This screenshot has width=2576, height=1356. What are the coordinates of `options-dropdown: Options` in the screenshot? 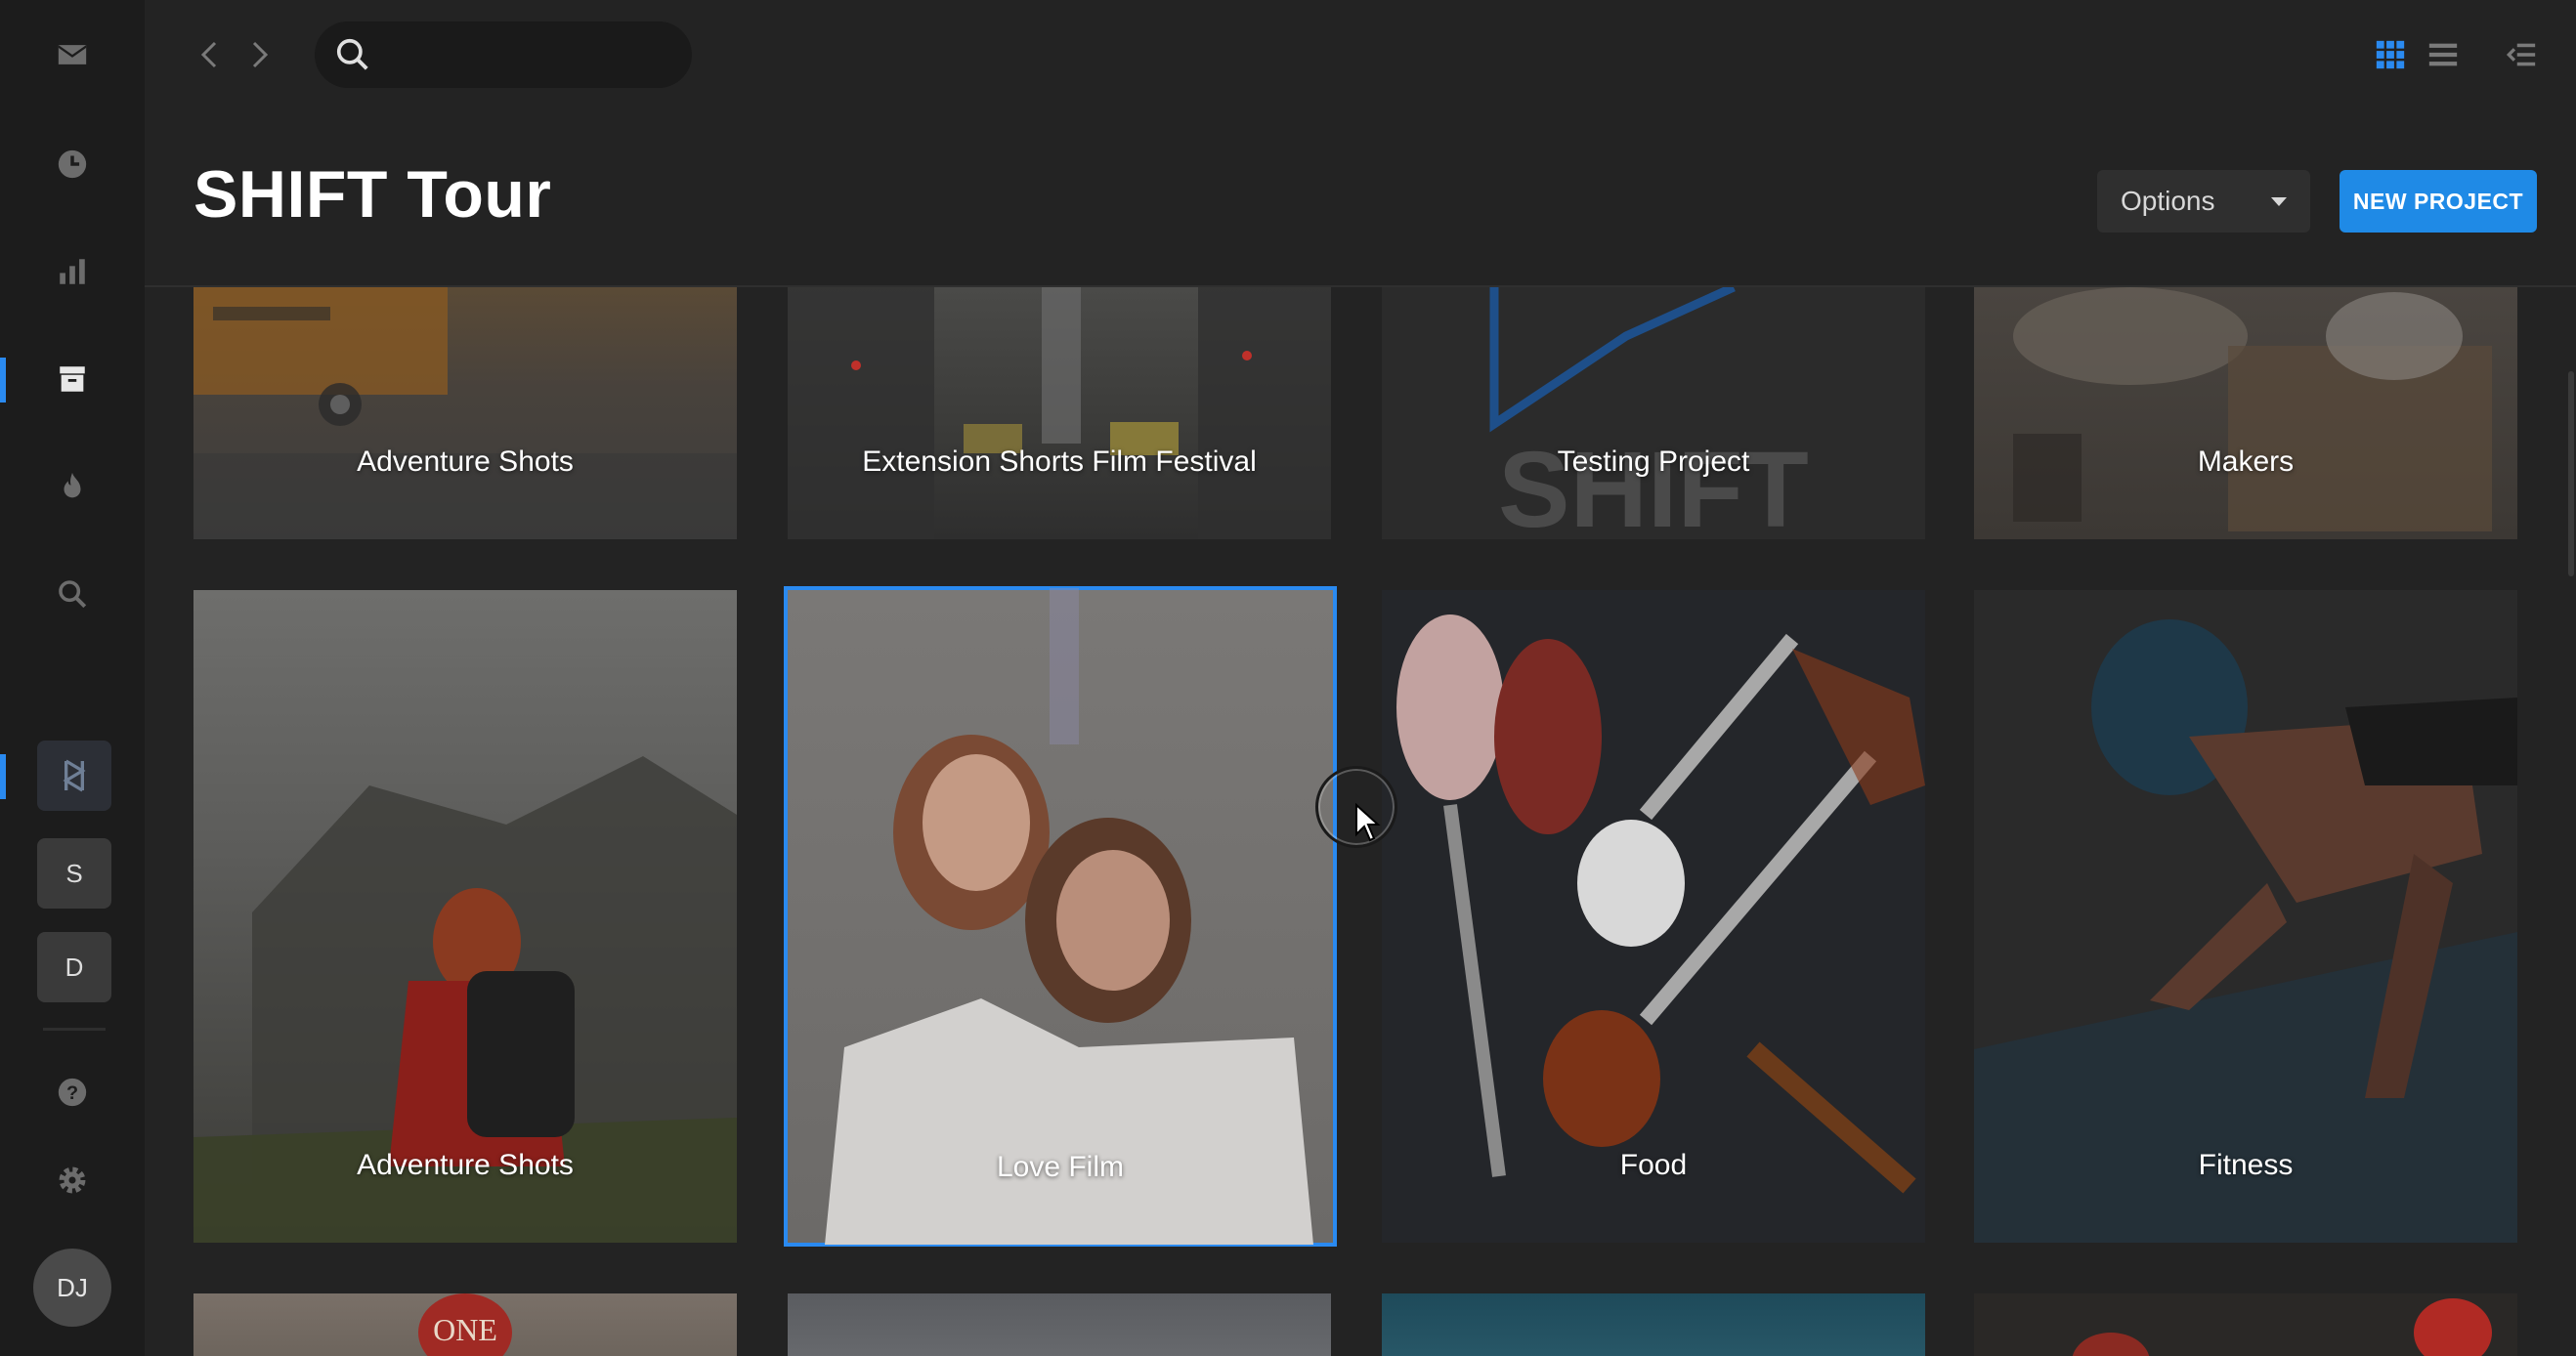 It's located at (2203, 202).